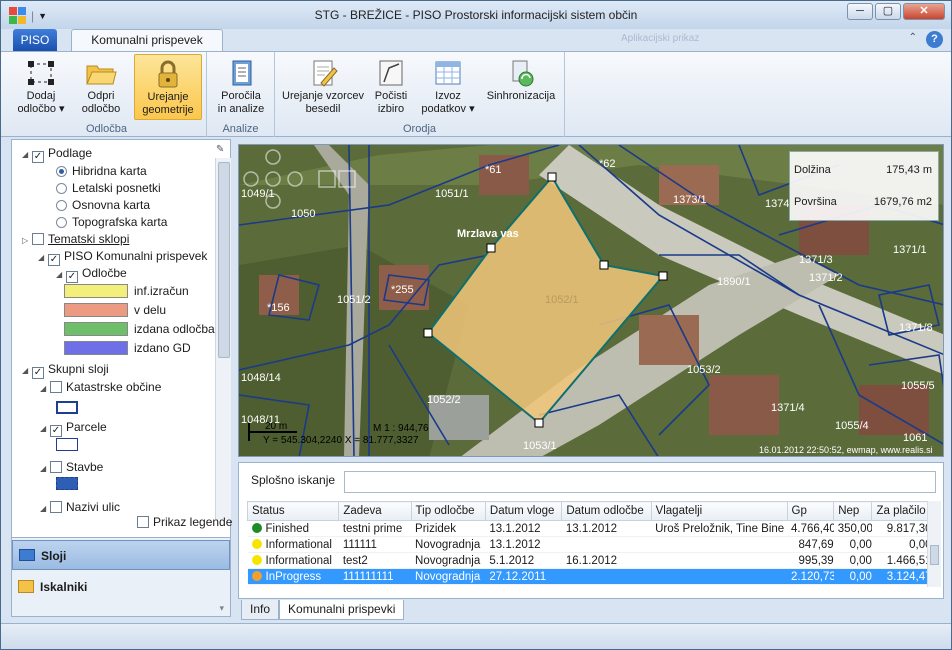 This screenshot has width=952, height=650. I want to click on column-header: Nep, so click(853, 511).